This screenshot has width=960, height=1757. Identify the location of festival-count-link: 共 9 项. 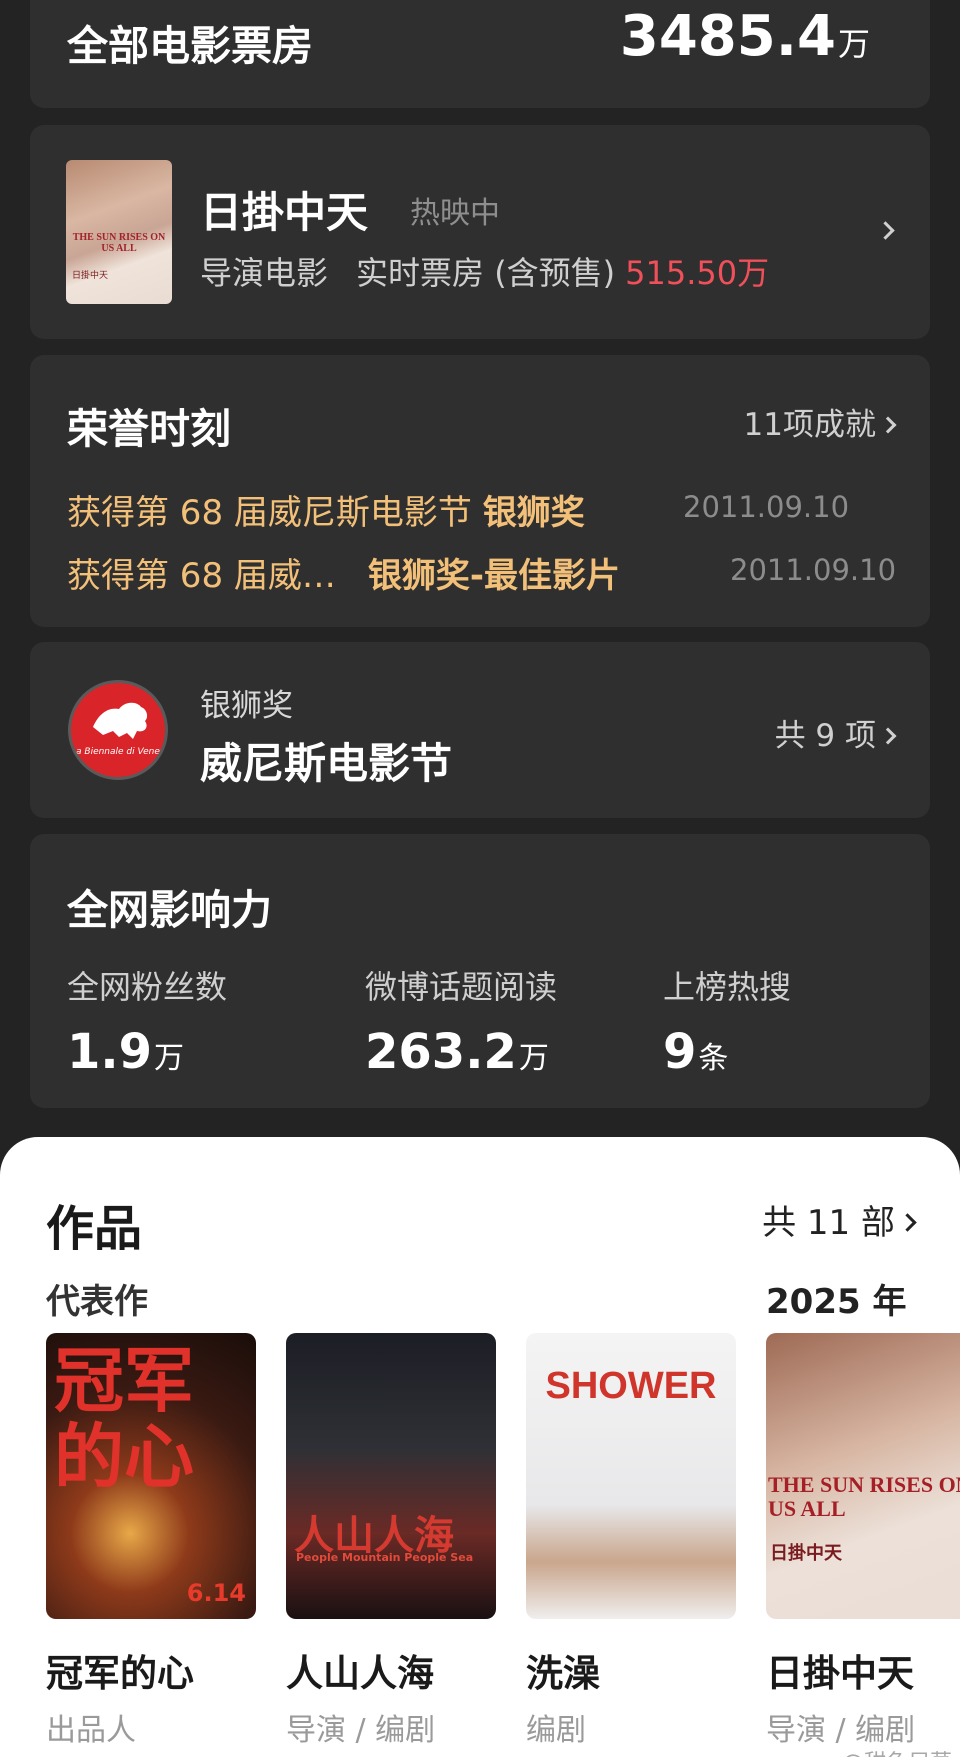
(836, 732).